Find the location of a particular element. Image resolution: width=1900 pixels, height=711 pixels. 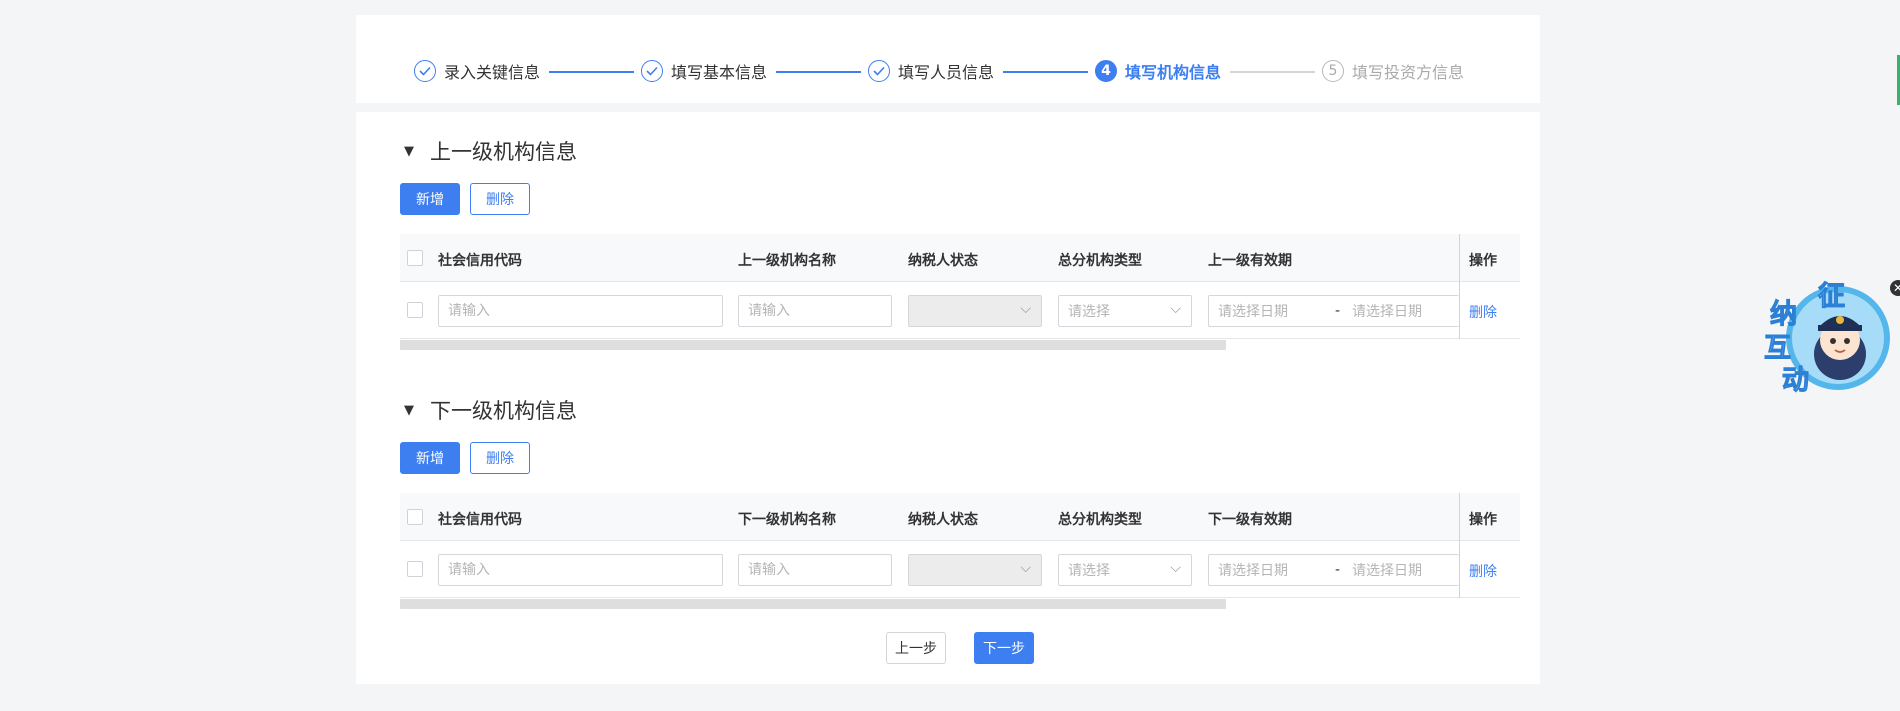

close-icon: ✕ is located at coordinates (1895, 288).